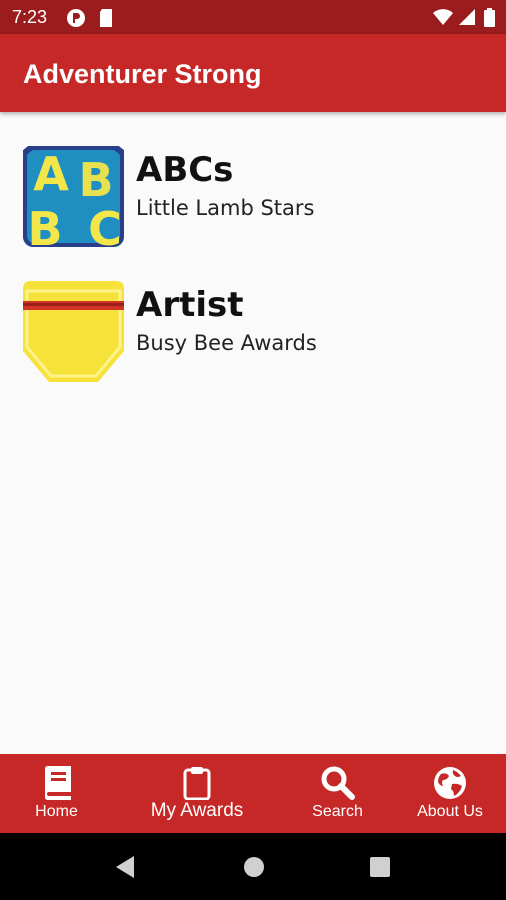 The height and width of the screenshot is (900, 506). Describe the element at coordinates (253, 17) in the screenshot. I see `status-bar: 7:23` at that location.